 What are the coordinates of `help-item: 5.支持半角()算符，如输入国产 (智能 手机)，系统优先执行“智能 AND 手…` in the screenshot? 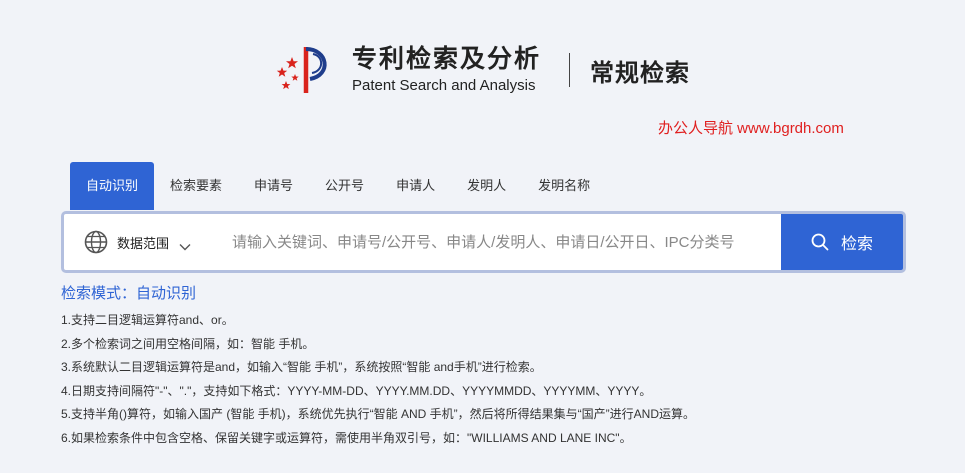 It's located at (378, 414).